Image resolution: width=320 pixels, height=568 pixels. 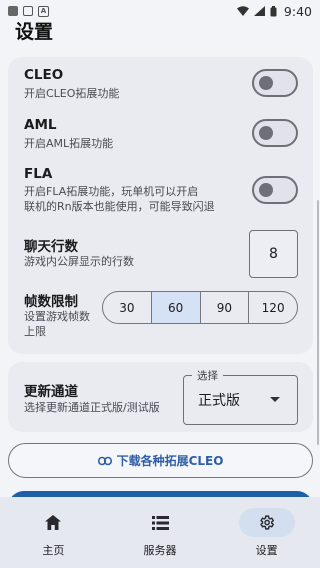 I want to click on chat-lines-input: 8, so click(x=273, y=254).